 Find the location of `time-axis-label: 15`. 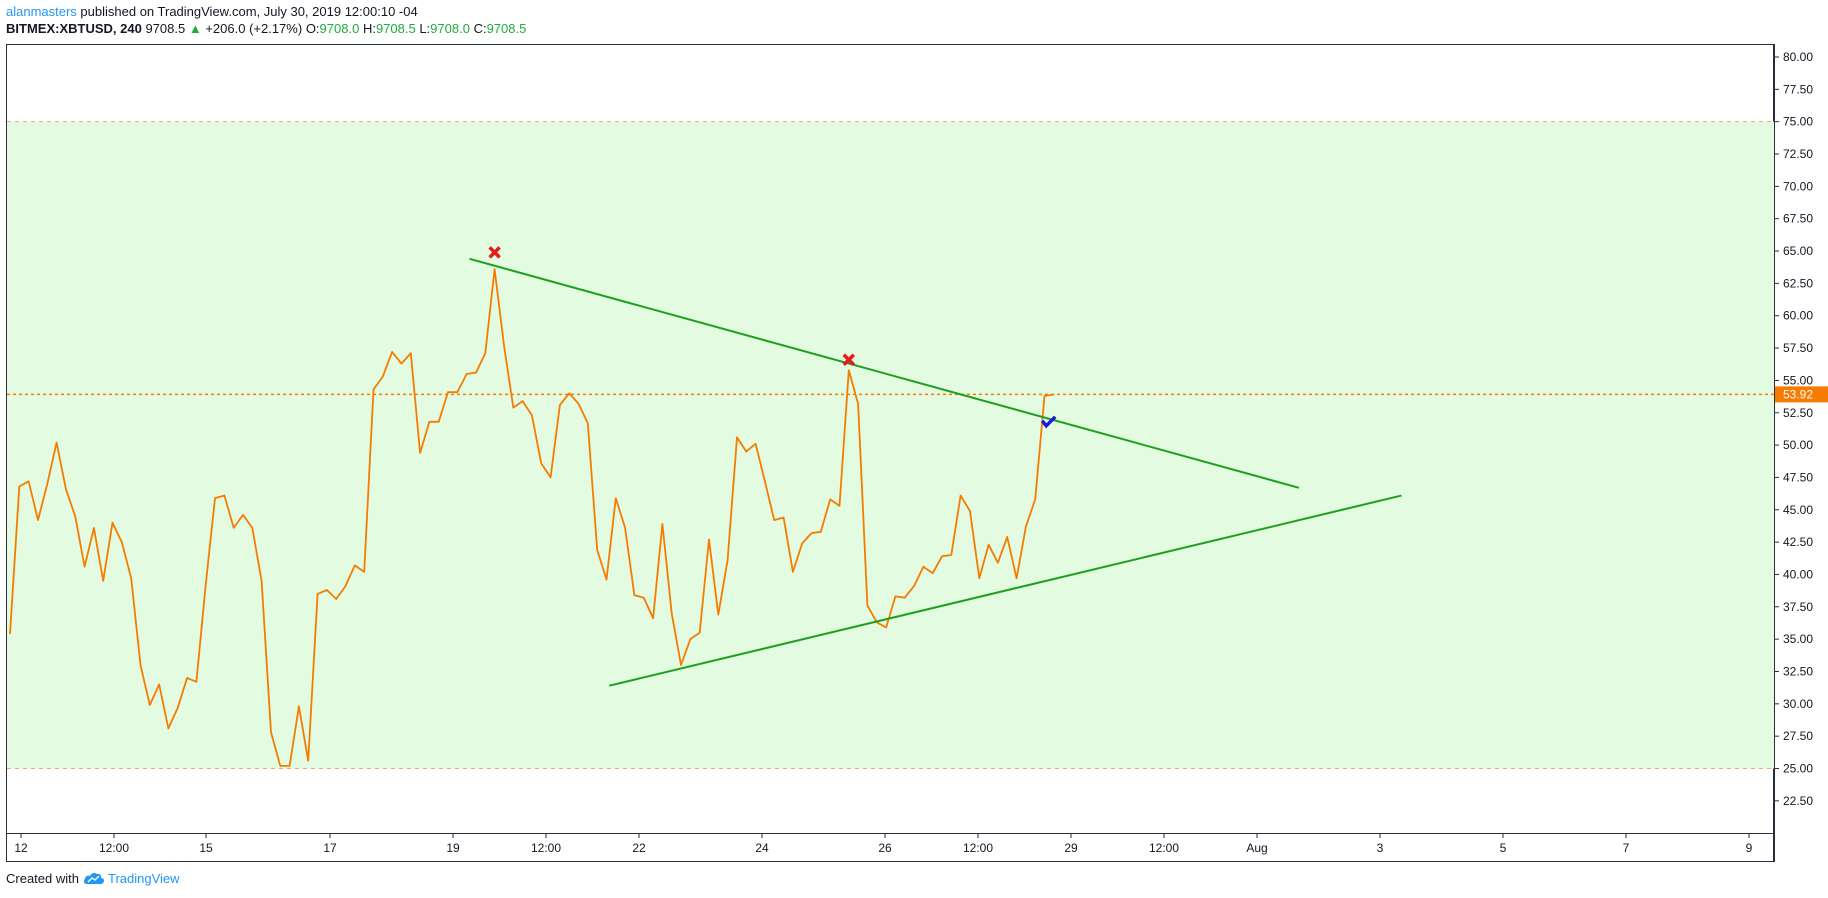

time-axis-label: 15 is located at coordinates (206, 848).